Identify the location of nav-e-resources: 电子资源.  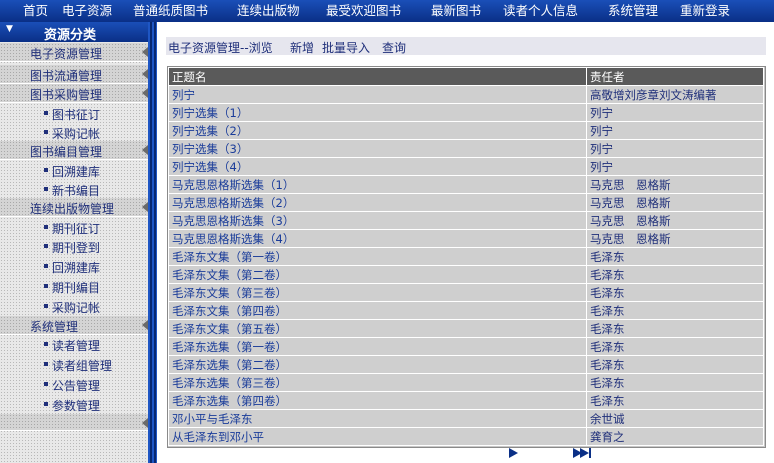
(87, 11).